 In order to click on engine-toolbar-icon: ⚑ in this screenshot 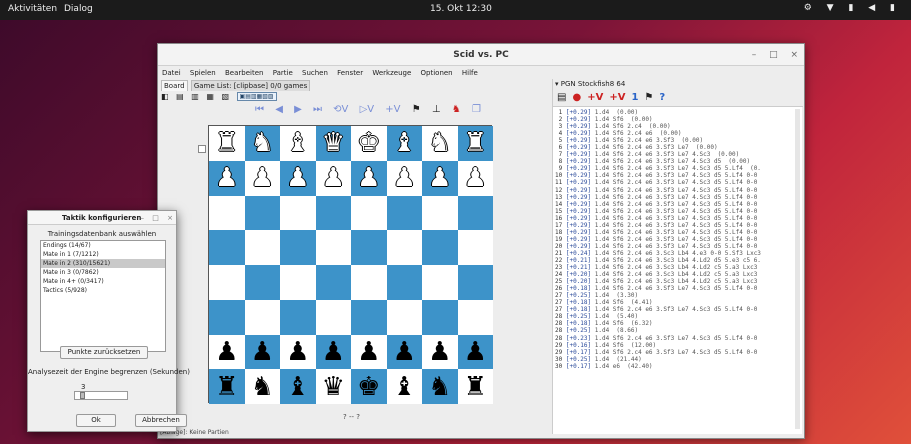, I will do `click(648, 97)`.